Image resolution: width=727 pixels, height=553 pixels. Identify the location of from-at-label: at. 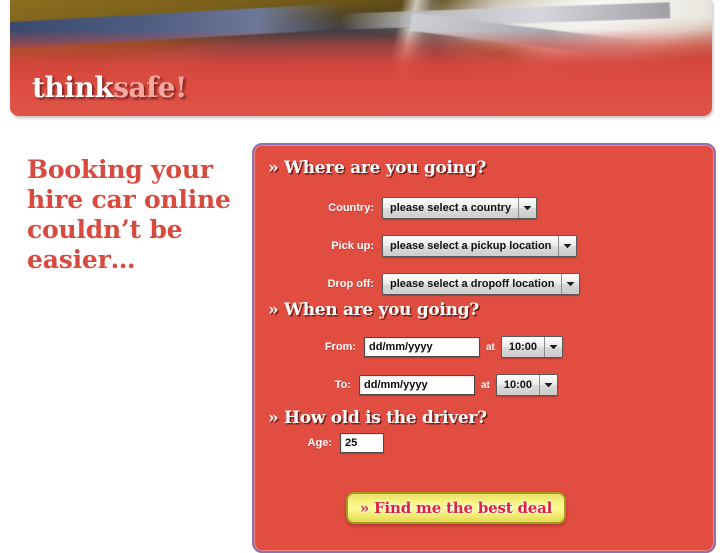
(490, 347).